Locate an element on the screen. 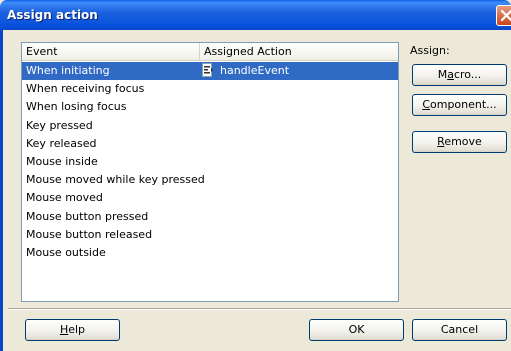 The width and height of the screenshot is (511, 351). assigned-action-cell: handleEvent is located at coordinates (245, 71).